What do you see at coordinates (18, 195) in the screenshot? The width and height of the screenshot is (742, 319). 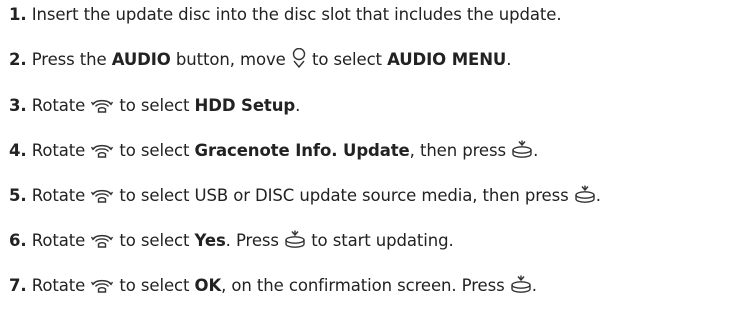 I see `step-number: 5.` at bounding box center [18, 195].